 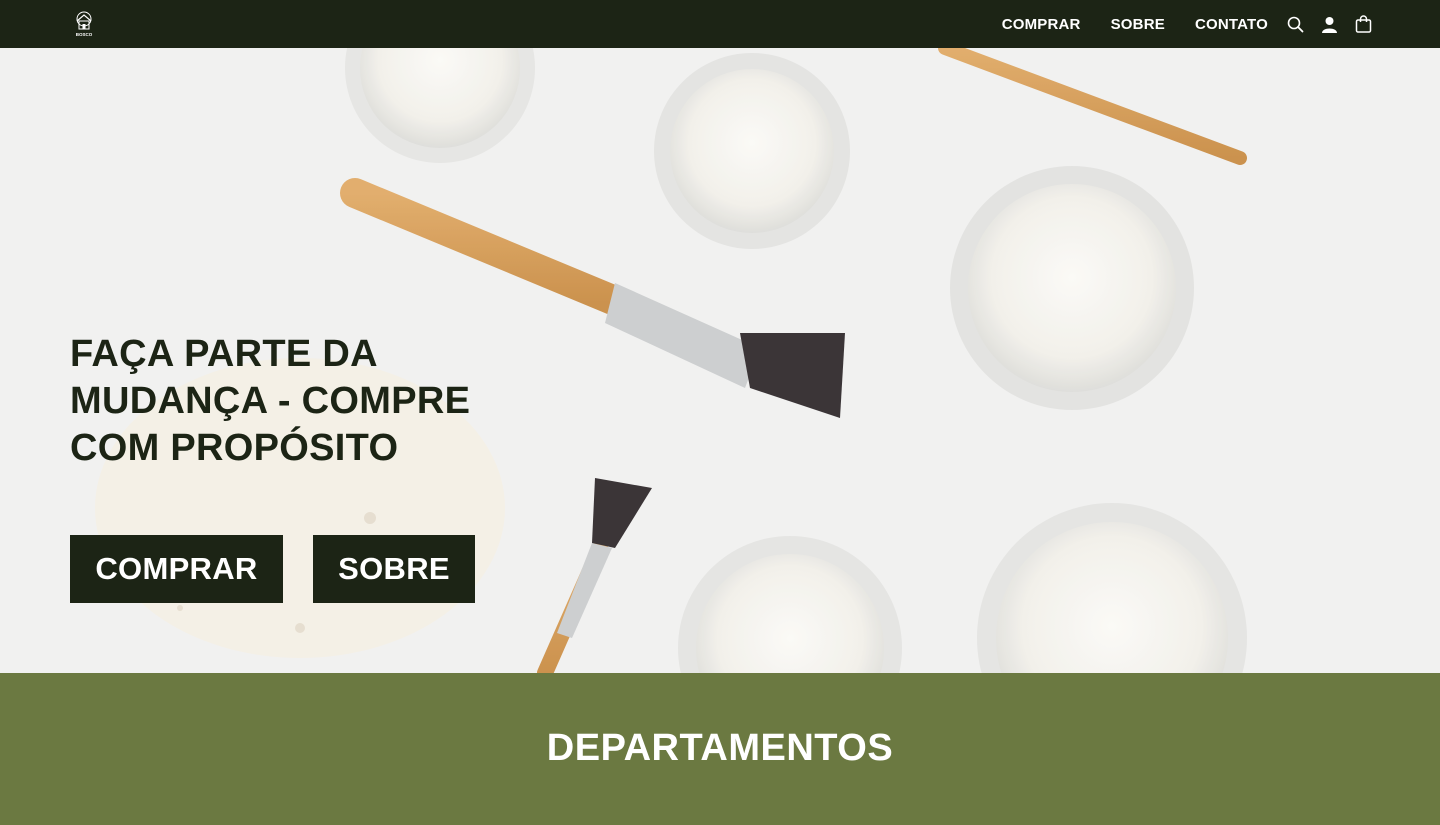 What do you see at coordinates (224, 354) in the screenshot?
I see `hero-headline-line1: FAÇA PARTE DA` at bounding box center [224, 354].